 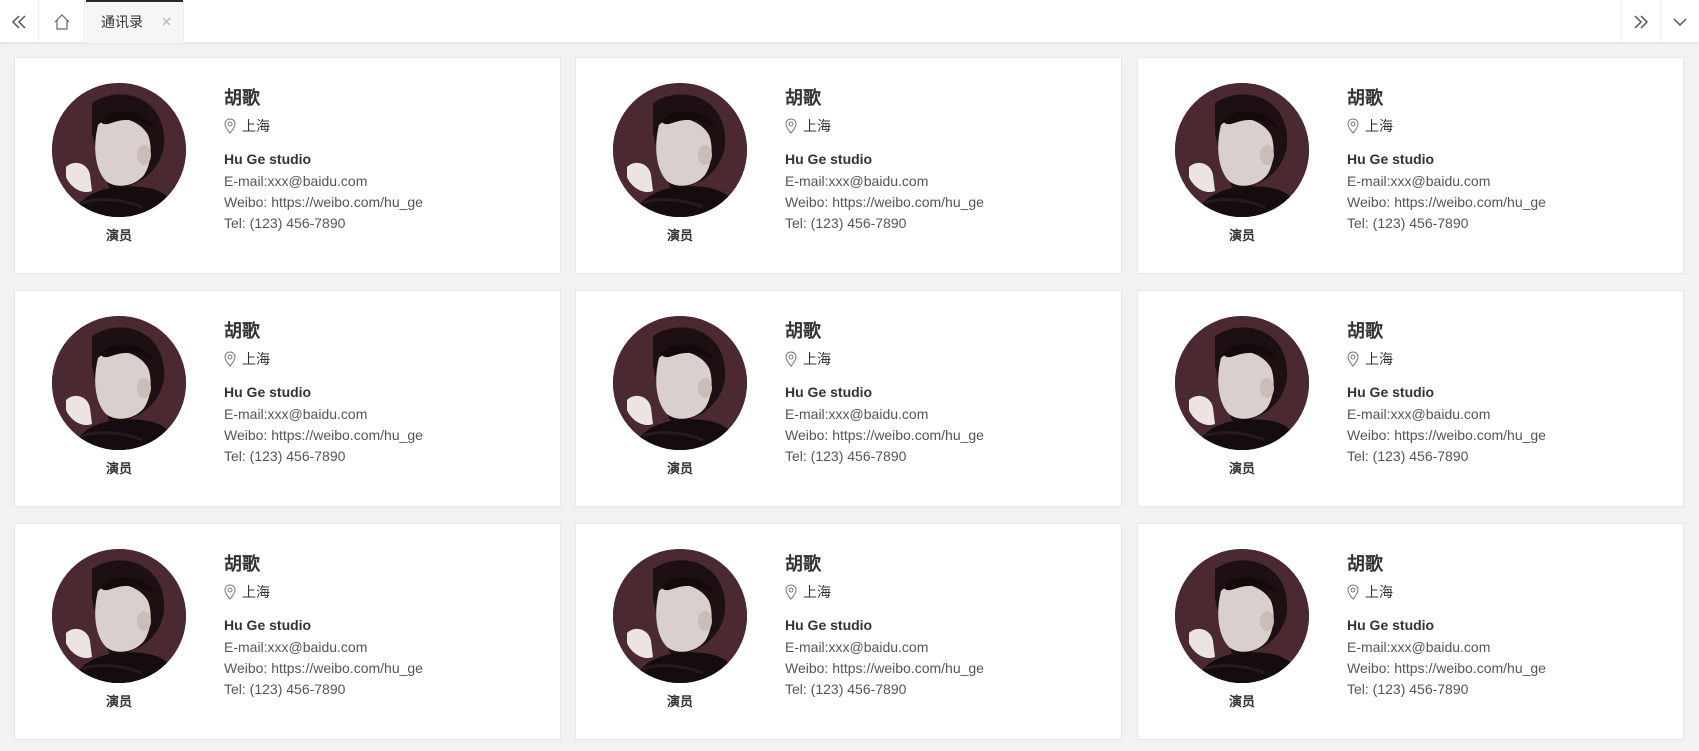 I want to click on double-chevron-left-icon, so click(x=18, y=21).